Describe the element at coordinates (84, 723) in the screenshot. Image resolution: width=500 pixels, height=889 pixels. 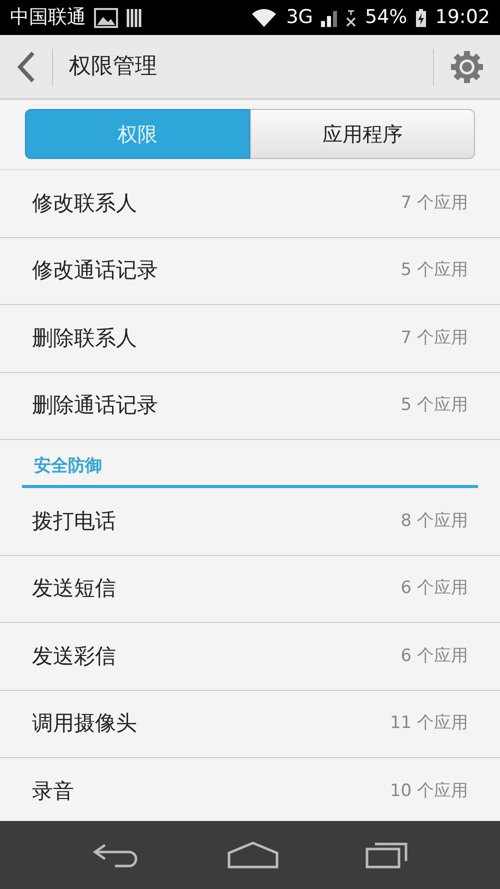
I see `permission-name: 调用摄像头` at that location.